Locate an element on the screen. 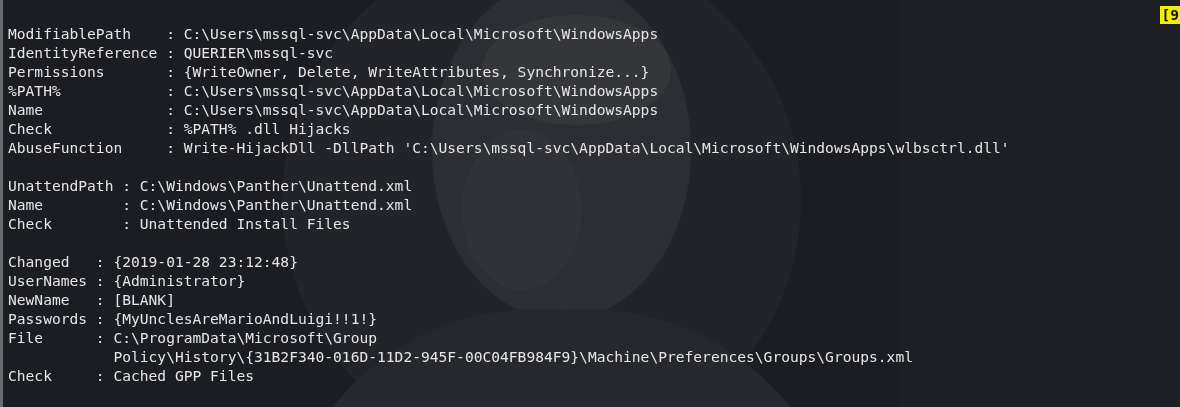 The image size is (1180, 407). terminal-line: NewName : [BLANK] is located at coordinates (91, 299).